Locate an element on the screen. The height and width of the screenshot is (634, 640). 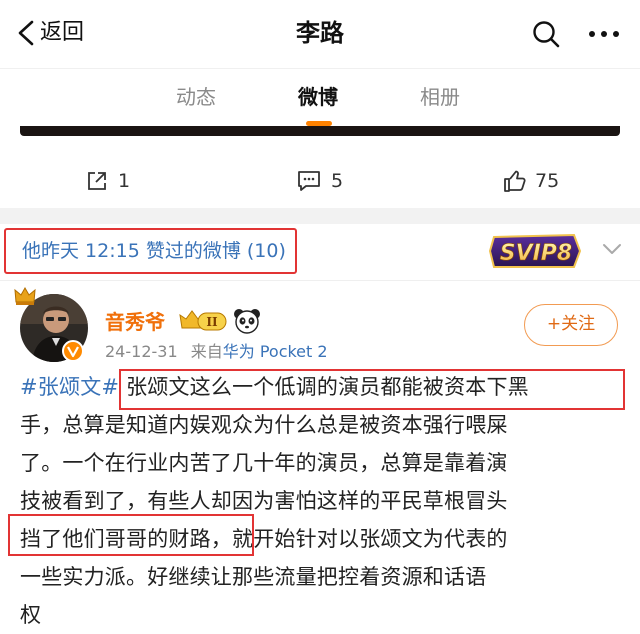
tab-album: 相册 is located at coordinates (440, 97).